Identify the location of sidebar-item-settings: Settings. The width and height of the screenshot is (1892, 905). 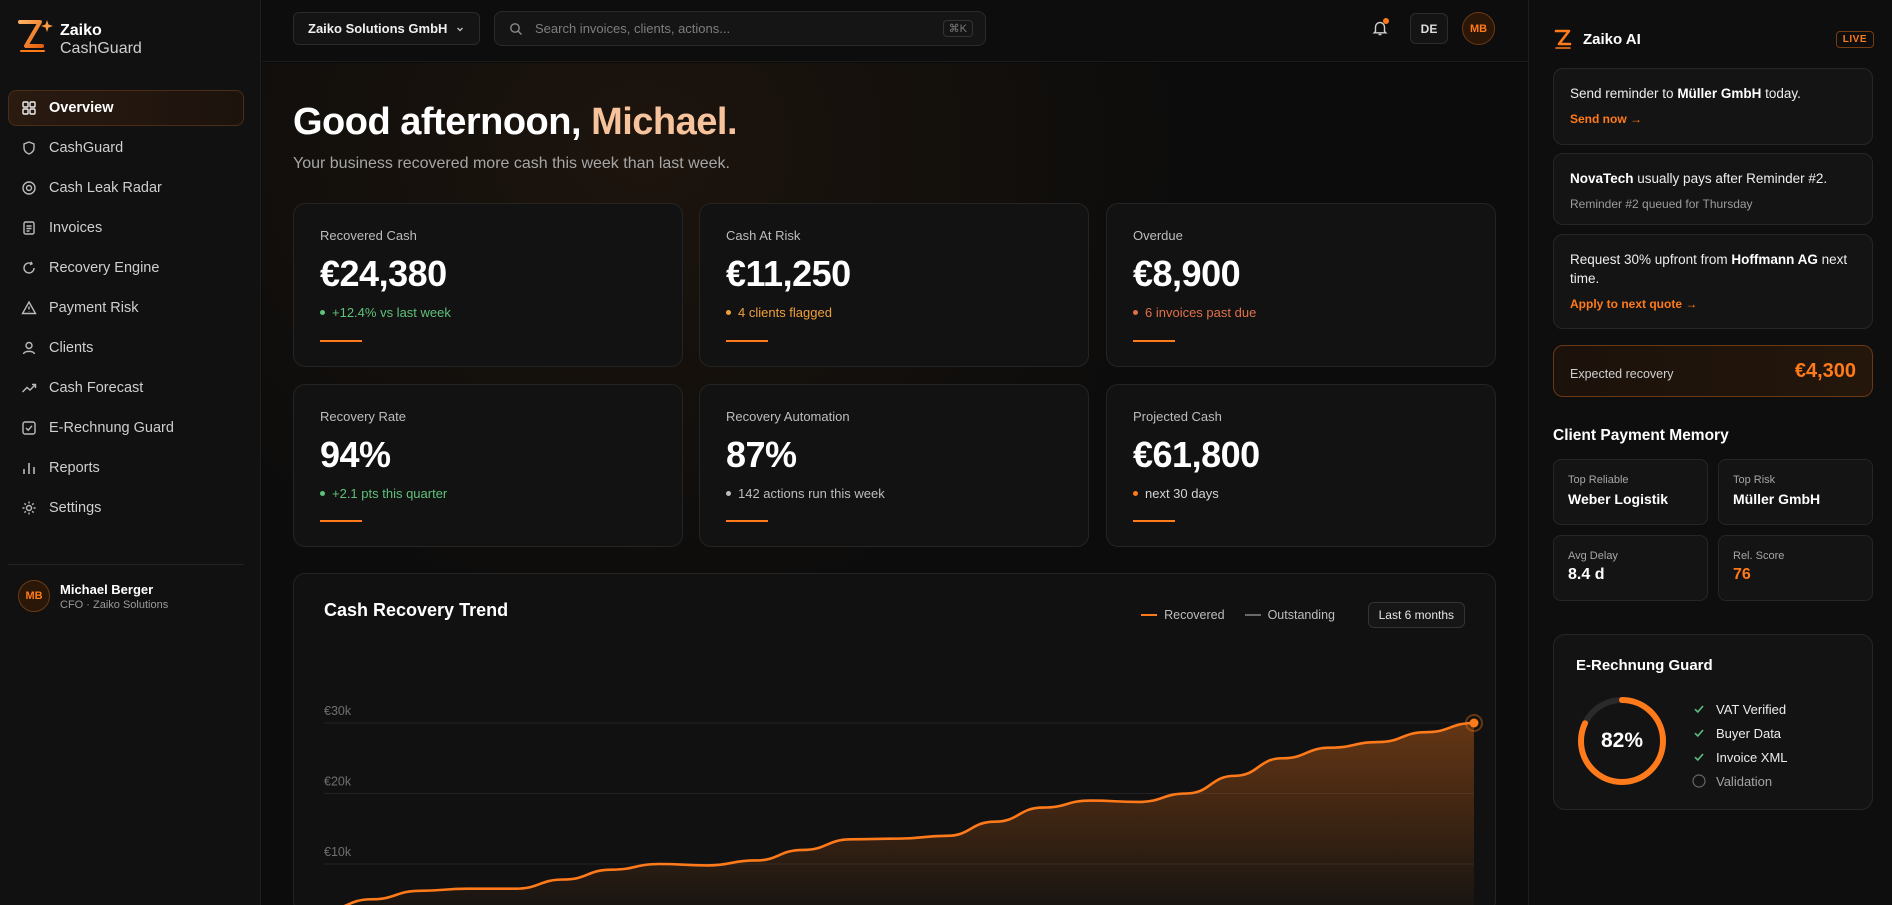
(126, 508).